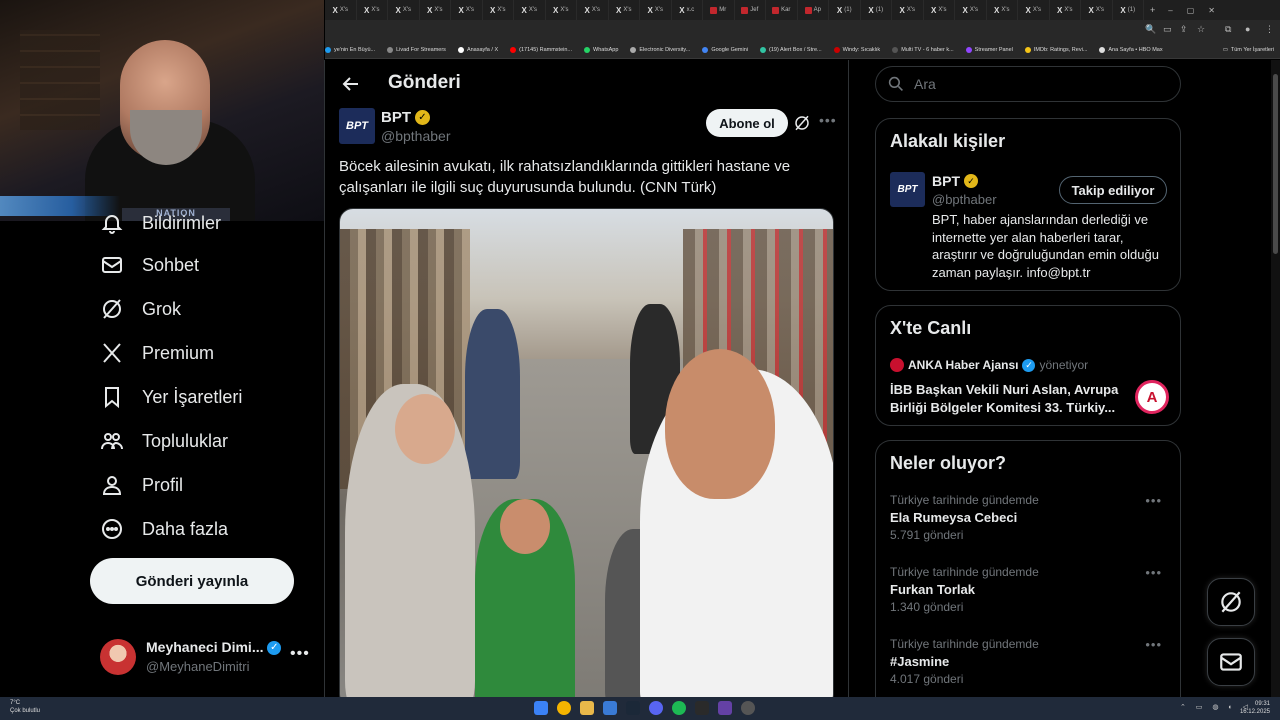 This screenshot has width=1280, height=720. What do you see at coordinates (164, 441) in the screenshot?
I see `nav-item-communities: Topluluklar` at bounding box center [164, 441].